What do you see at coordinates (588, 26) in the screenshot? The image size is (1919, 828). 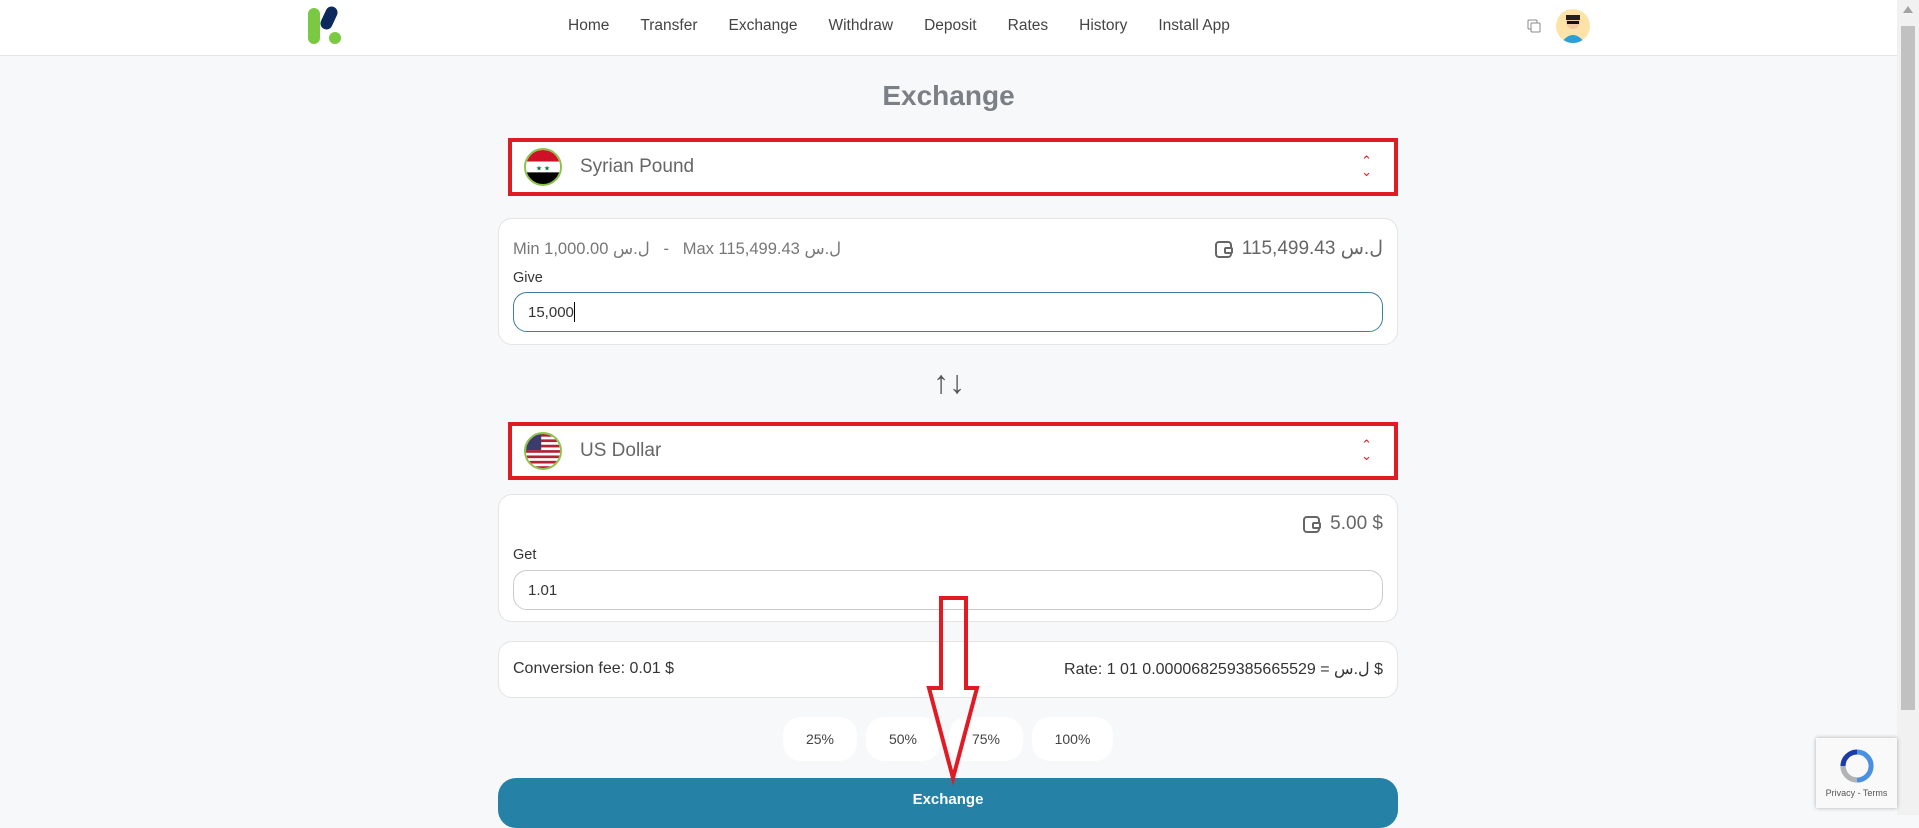 I see `nav-home: Home` at bounding box center [588, 26].